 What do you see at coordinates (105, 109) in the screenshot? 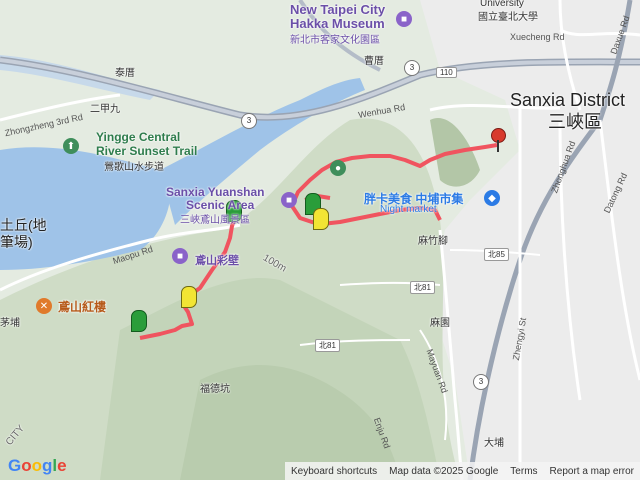
I see `erjia-label: 二甲九` at bounding box center [105, 109].